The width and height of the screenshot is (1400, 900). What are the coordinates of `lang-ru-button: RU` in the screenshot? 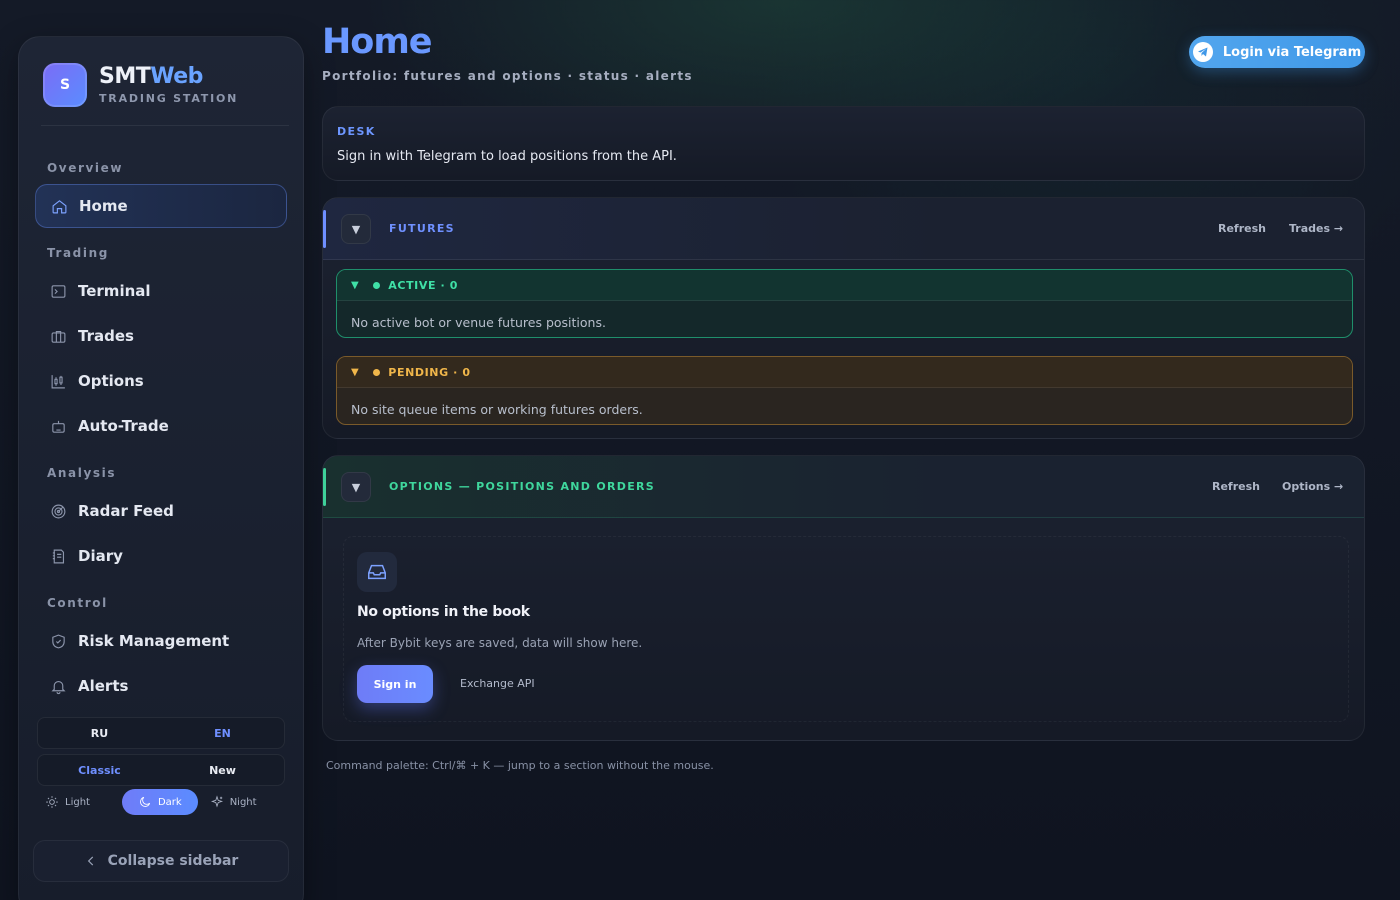 It's located at (99, 733).